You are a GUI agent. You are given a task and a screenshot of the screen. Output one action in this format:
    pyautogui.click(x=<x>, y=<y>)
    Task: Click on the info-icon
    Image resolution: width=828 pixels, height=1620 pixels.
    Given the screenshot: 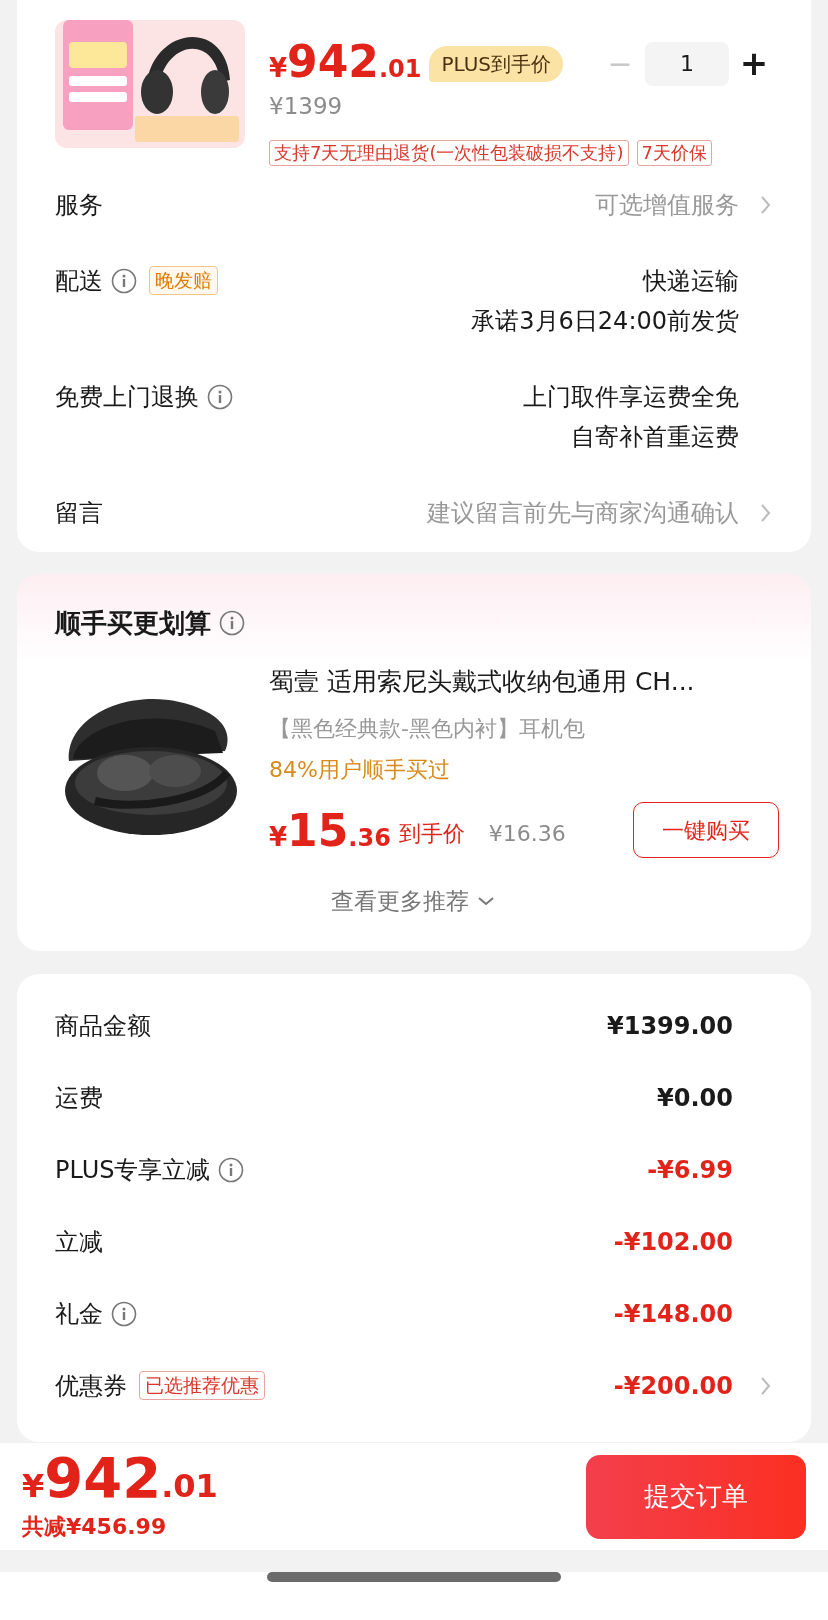 What is the action you would take?
    pyautogui.click(x=232, y=623)
    